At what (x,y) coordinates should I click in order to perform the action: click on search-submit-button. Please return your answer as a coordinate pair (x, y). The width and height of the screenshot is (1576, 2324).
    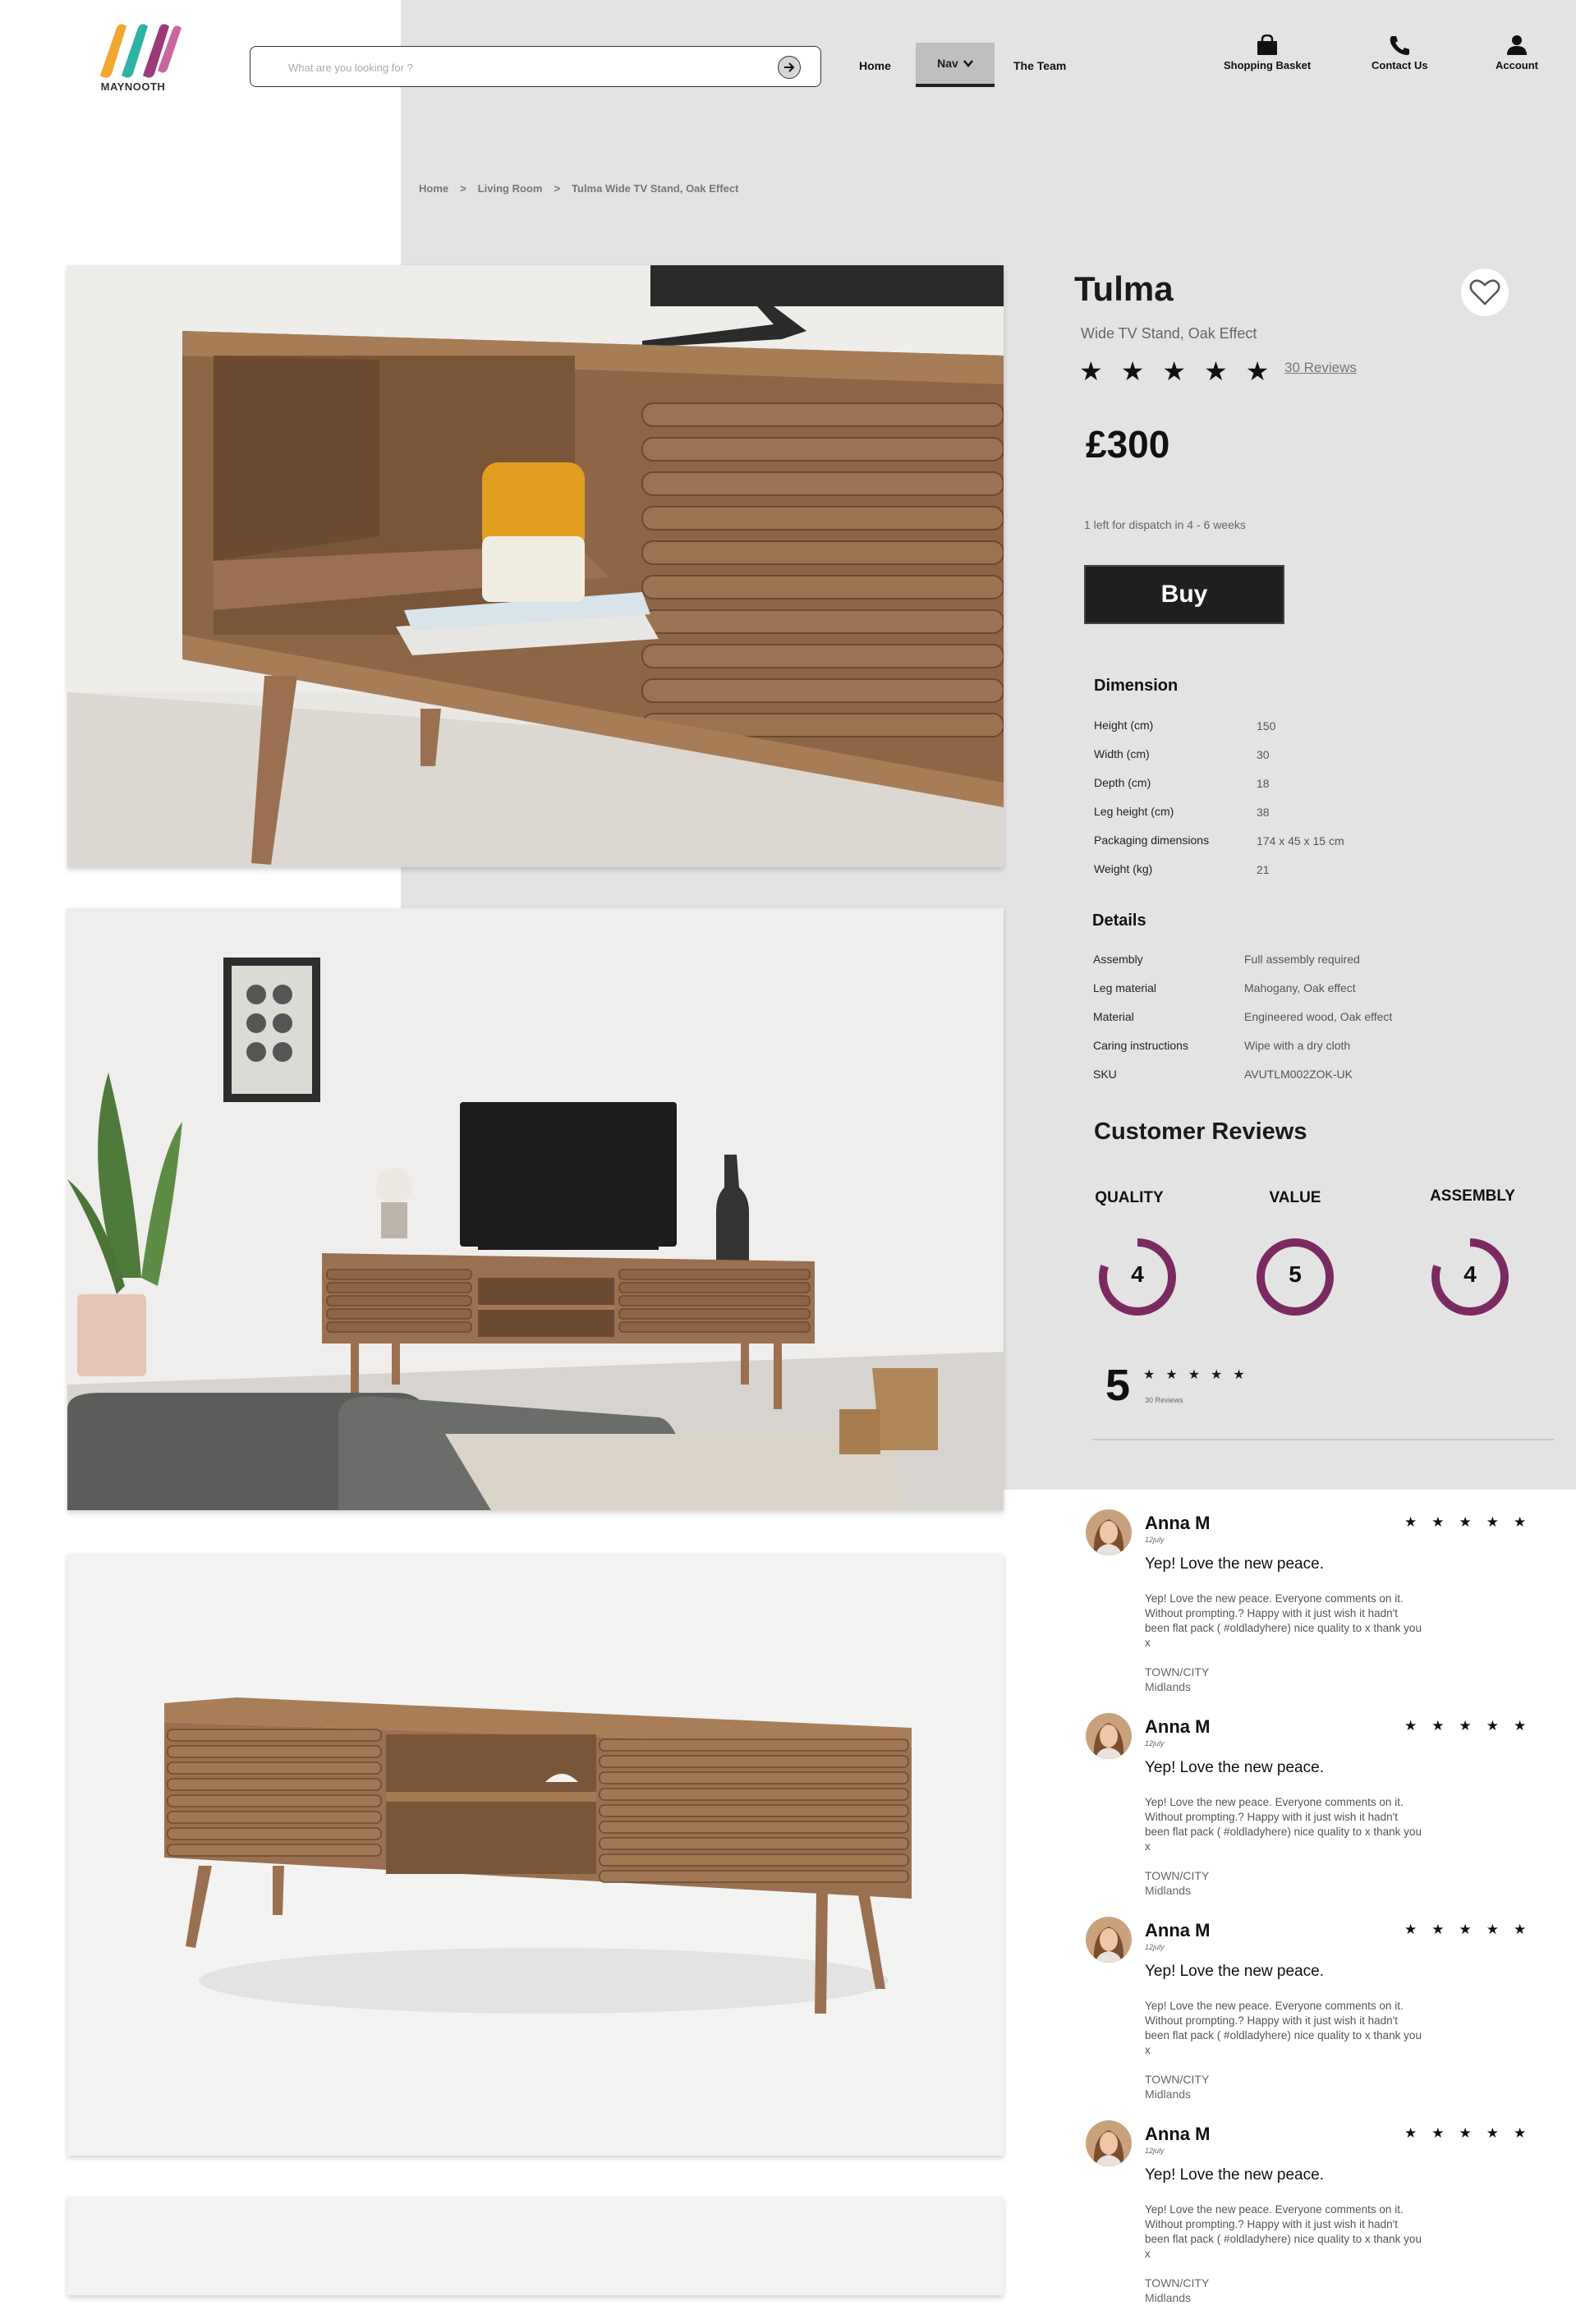
    Looking at the image, I should click on (789, 67).